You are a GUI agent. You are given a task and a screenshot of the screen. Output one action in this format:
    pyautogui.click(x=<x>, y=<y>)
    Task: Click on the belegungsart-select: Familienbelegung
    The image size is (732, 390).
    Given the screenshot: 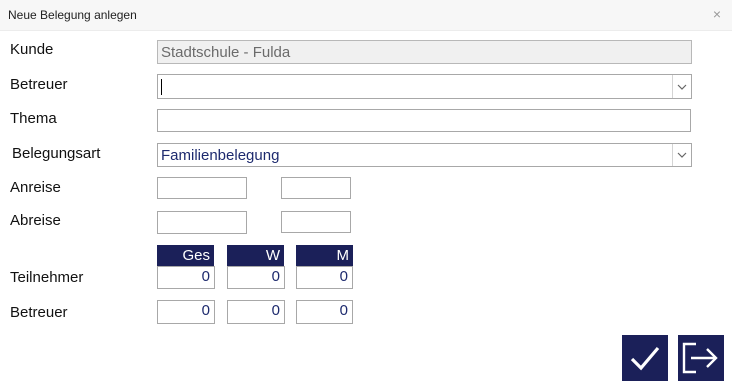 What is the action you would take?
    pyautogui.click(x=424, y=155)
    